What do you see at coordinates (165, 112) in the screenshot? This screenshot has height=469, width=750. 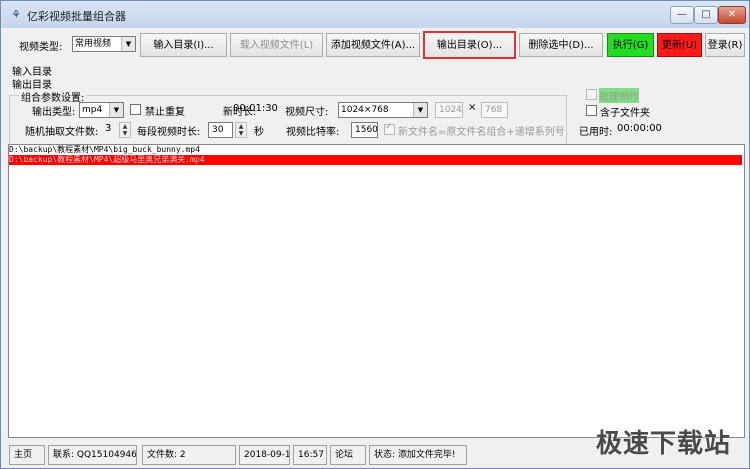 I see `no-repeat-label: 禁止重复` at bounding box center [165, 112].